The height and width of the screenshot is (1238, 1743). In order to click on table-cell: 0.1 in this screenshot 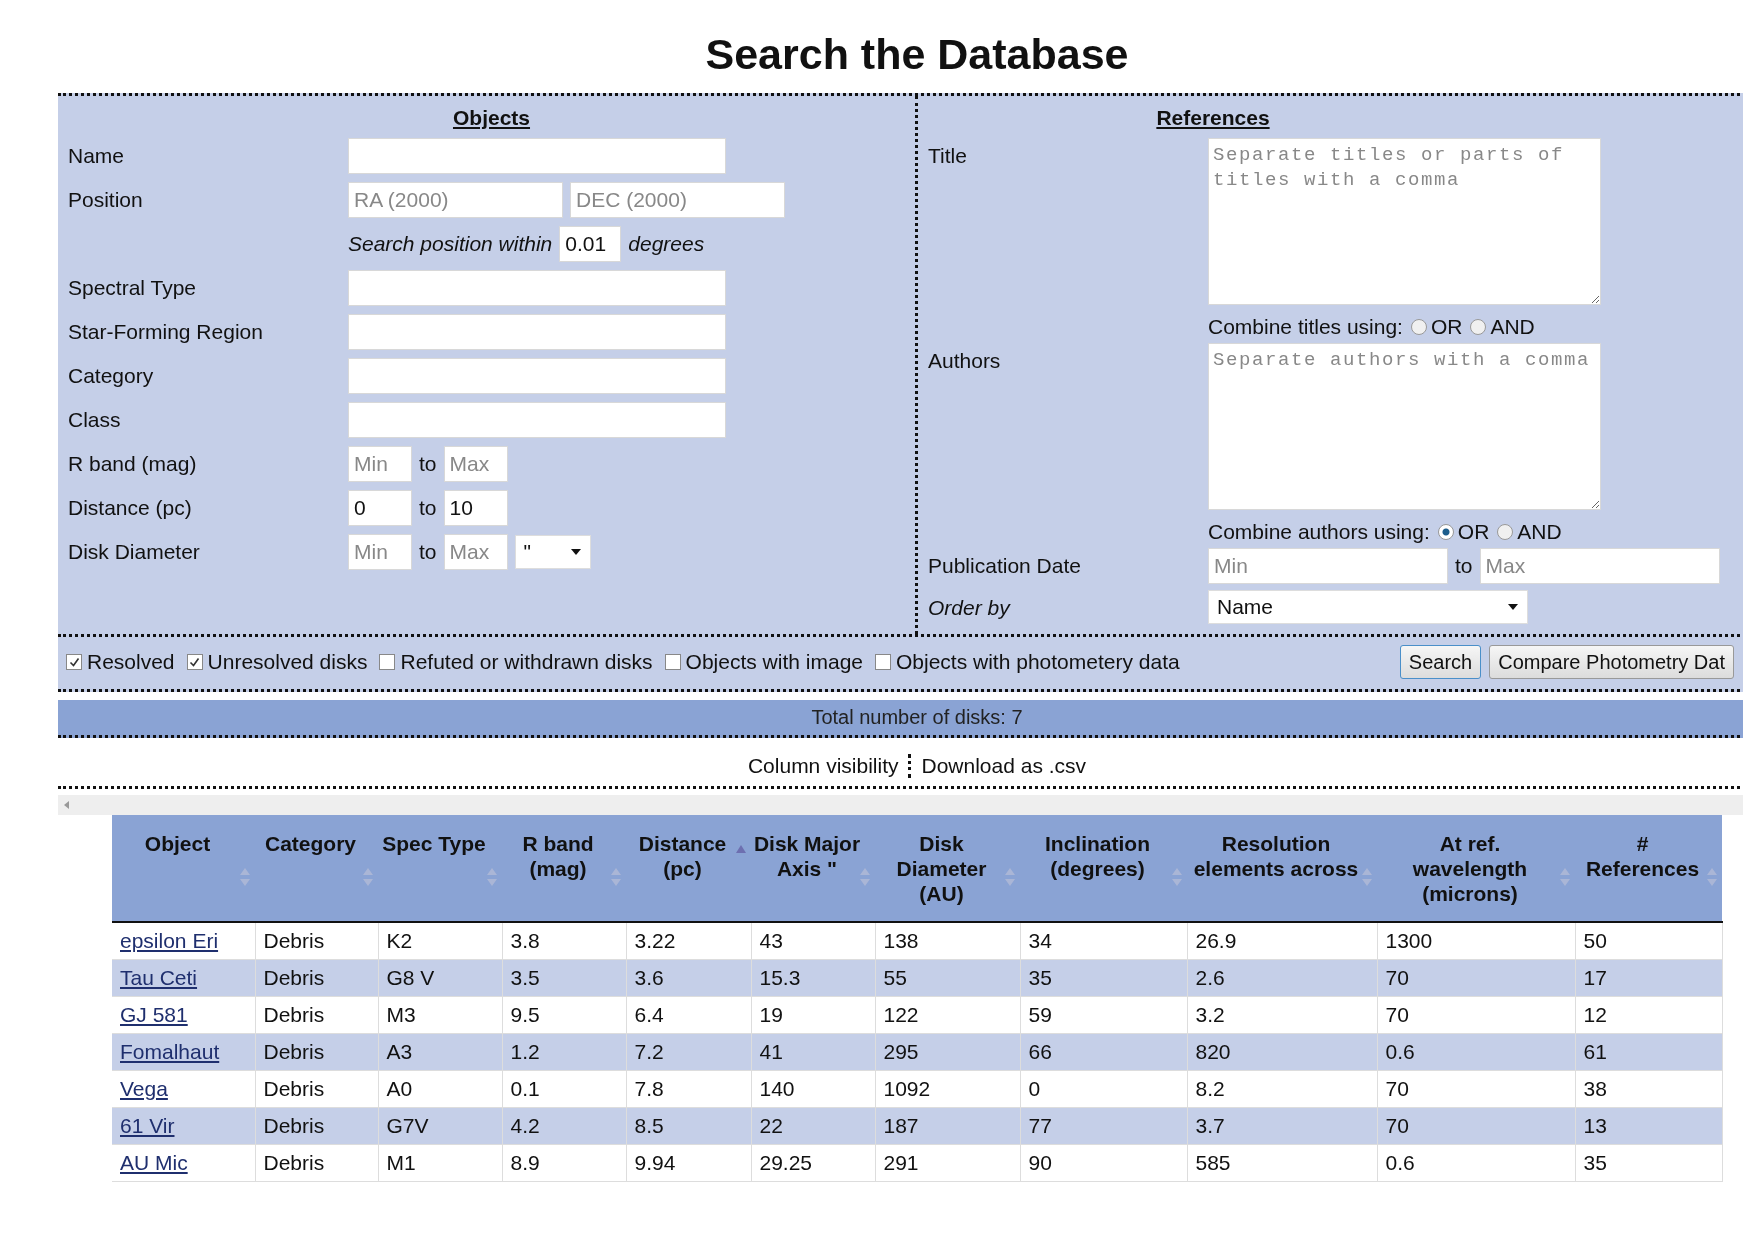, I will do `click(525, 1088)`.